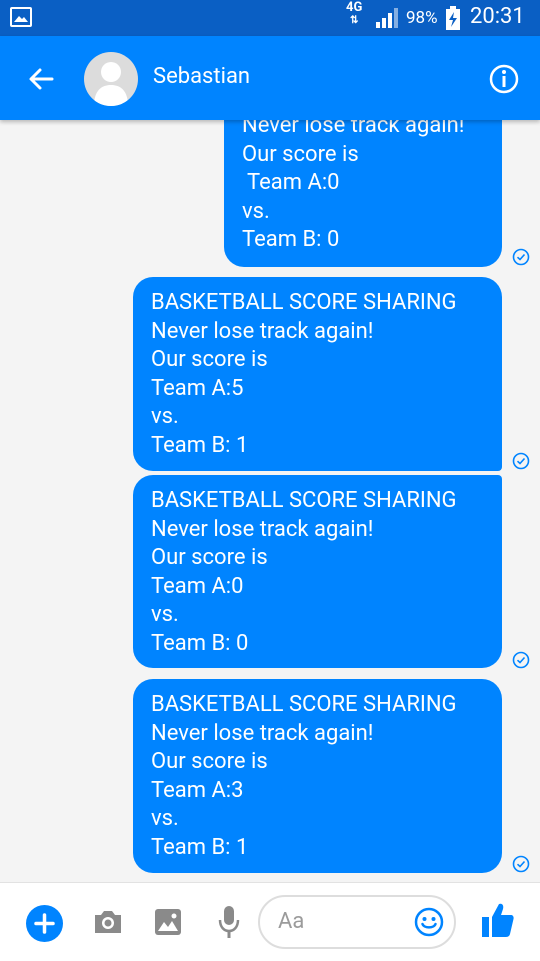 Image resolution: width=540 pixels, height=961 pixels. I want to click on message-input: Aa, so click(357, 922).